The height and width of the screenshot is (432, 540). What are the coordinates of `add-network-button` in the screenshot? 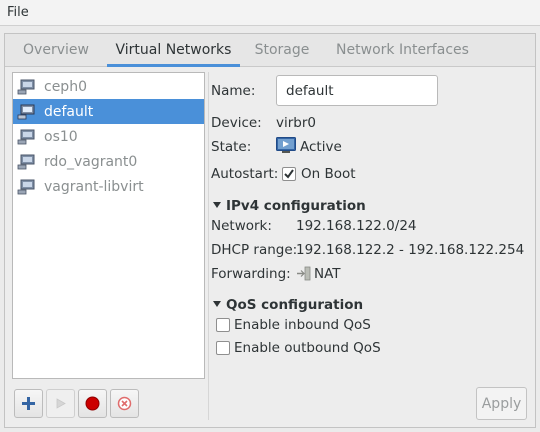 It's located at (28, 403).